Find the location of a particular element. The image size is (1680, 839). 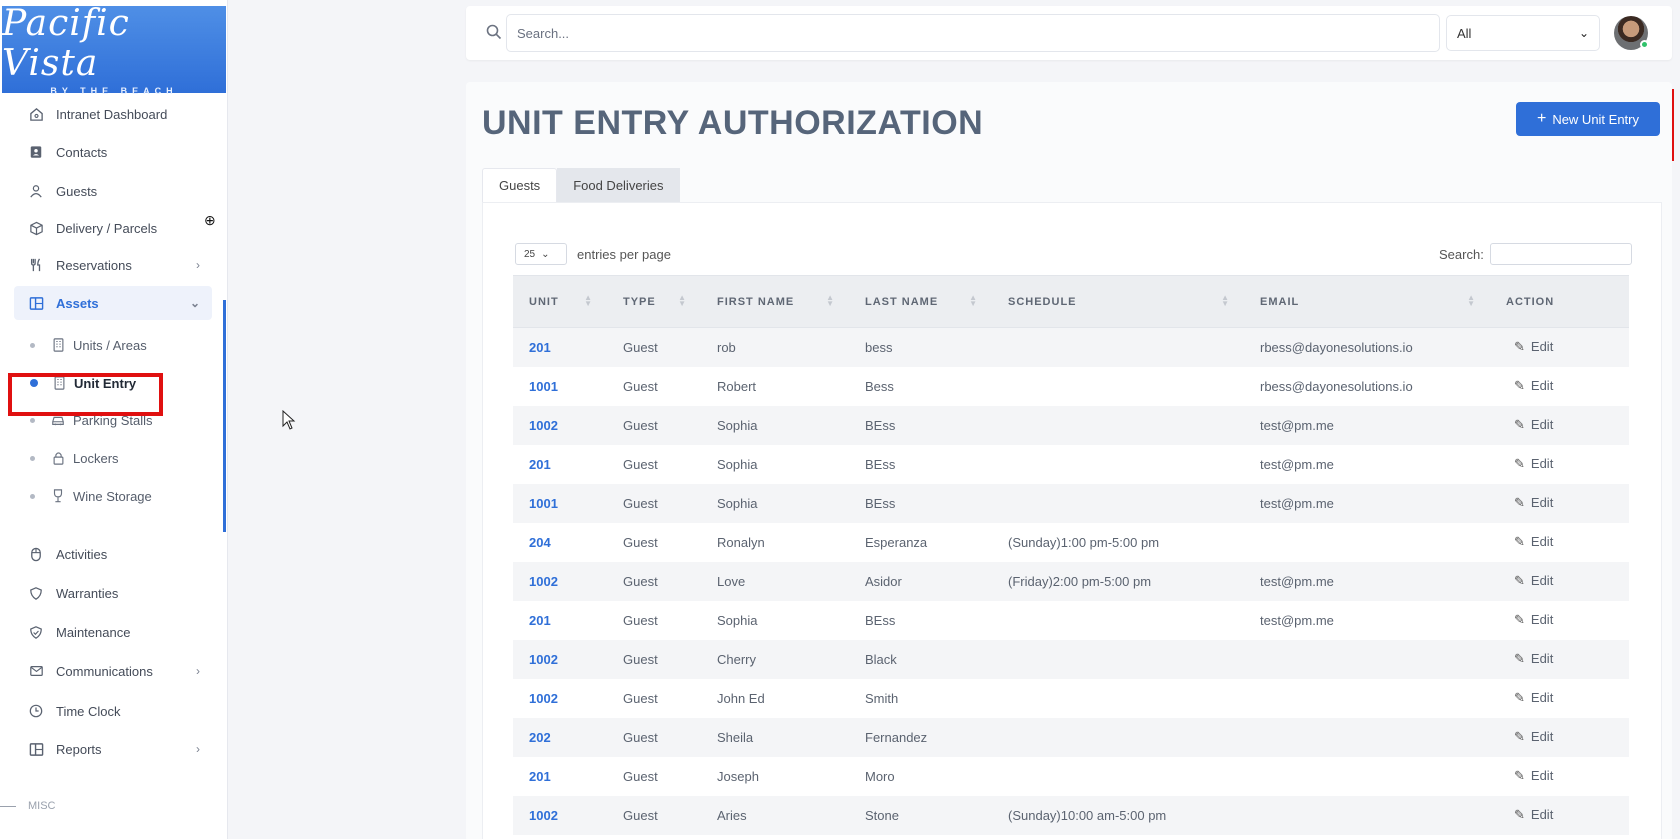

sidebar-subitem-wine-storage: Wine Storage is located at coordinates (120, 496).